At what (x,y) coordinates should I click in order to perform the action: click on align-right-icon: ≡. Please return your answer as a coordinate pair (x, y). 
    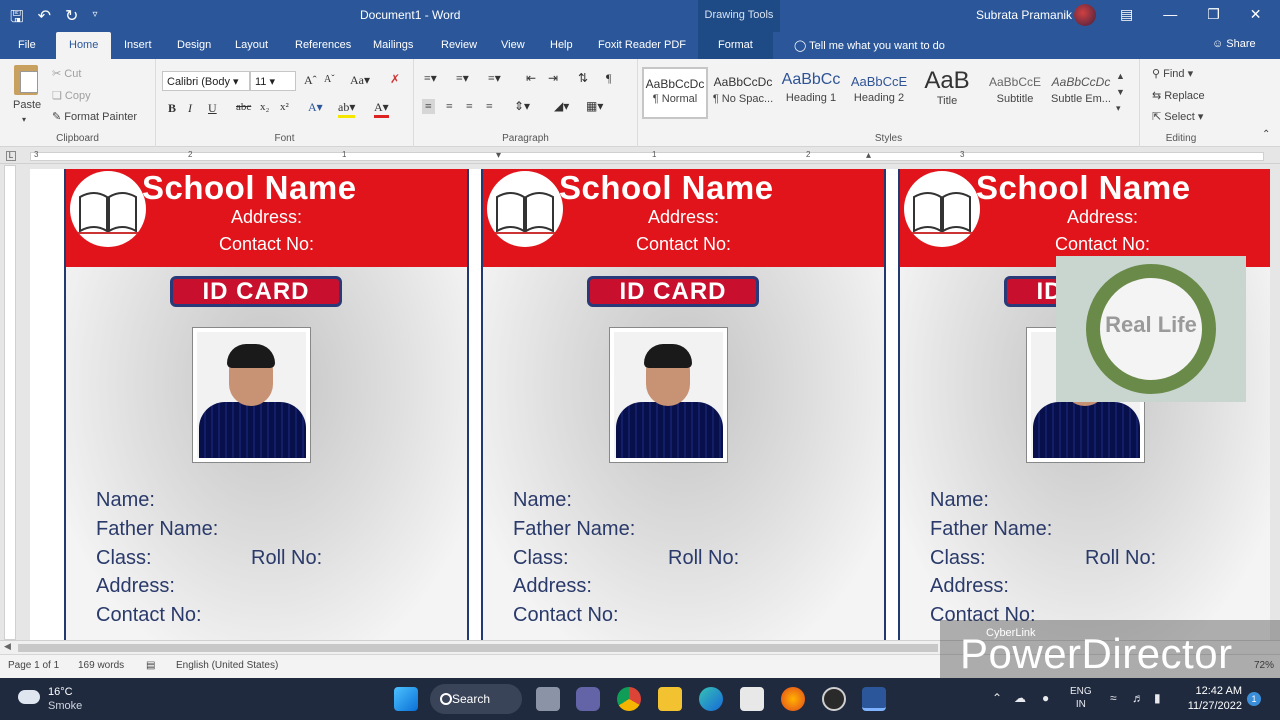
    Looking at the image, I should click on (469, 106).